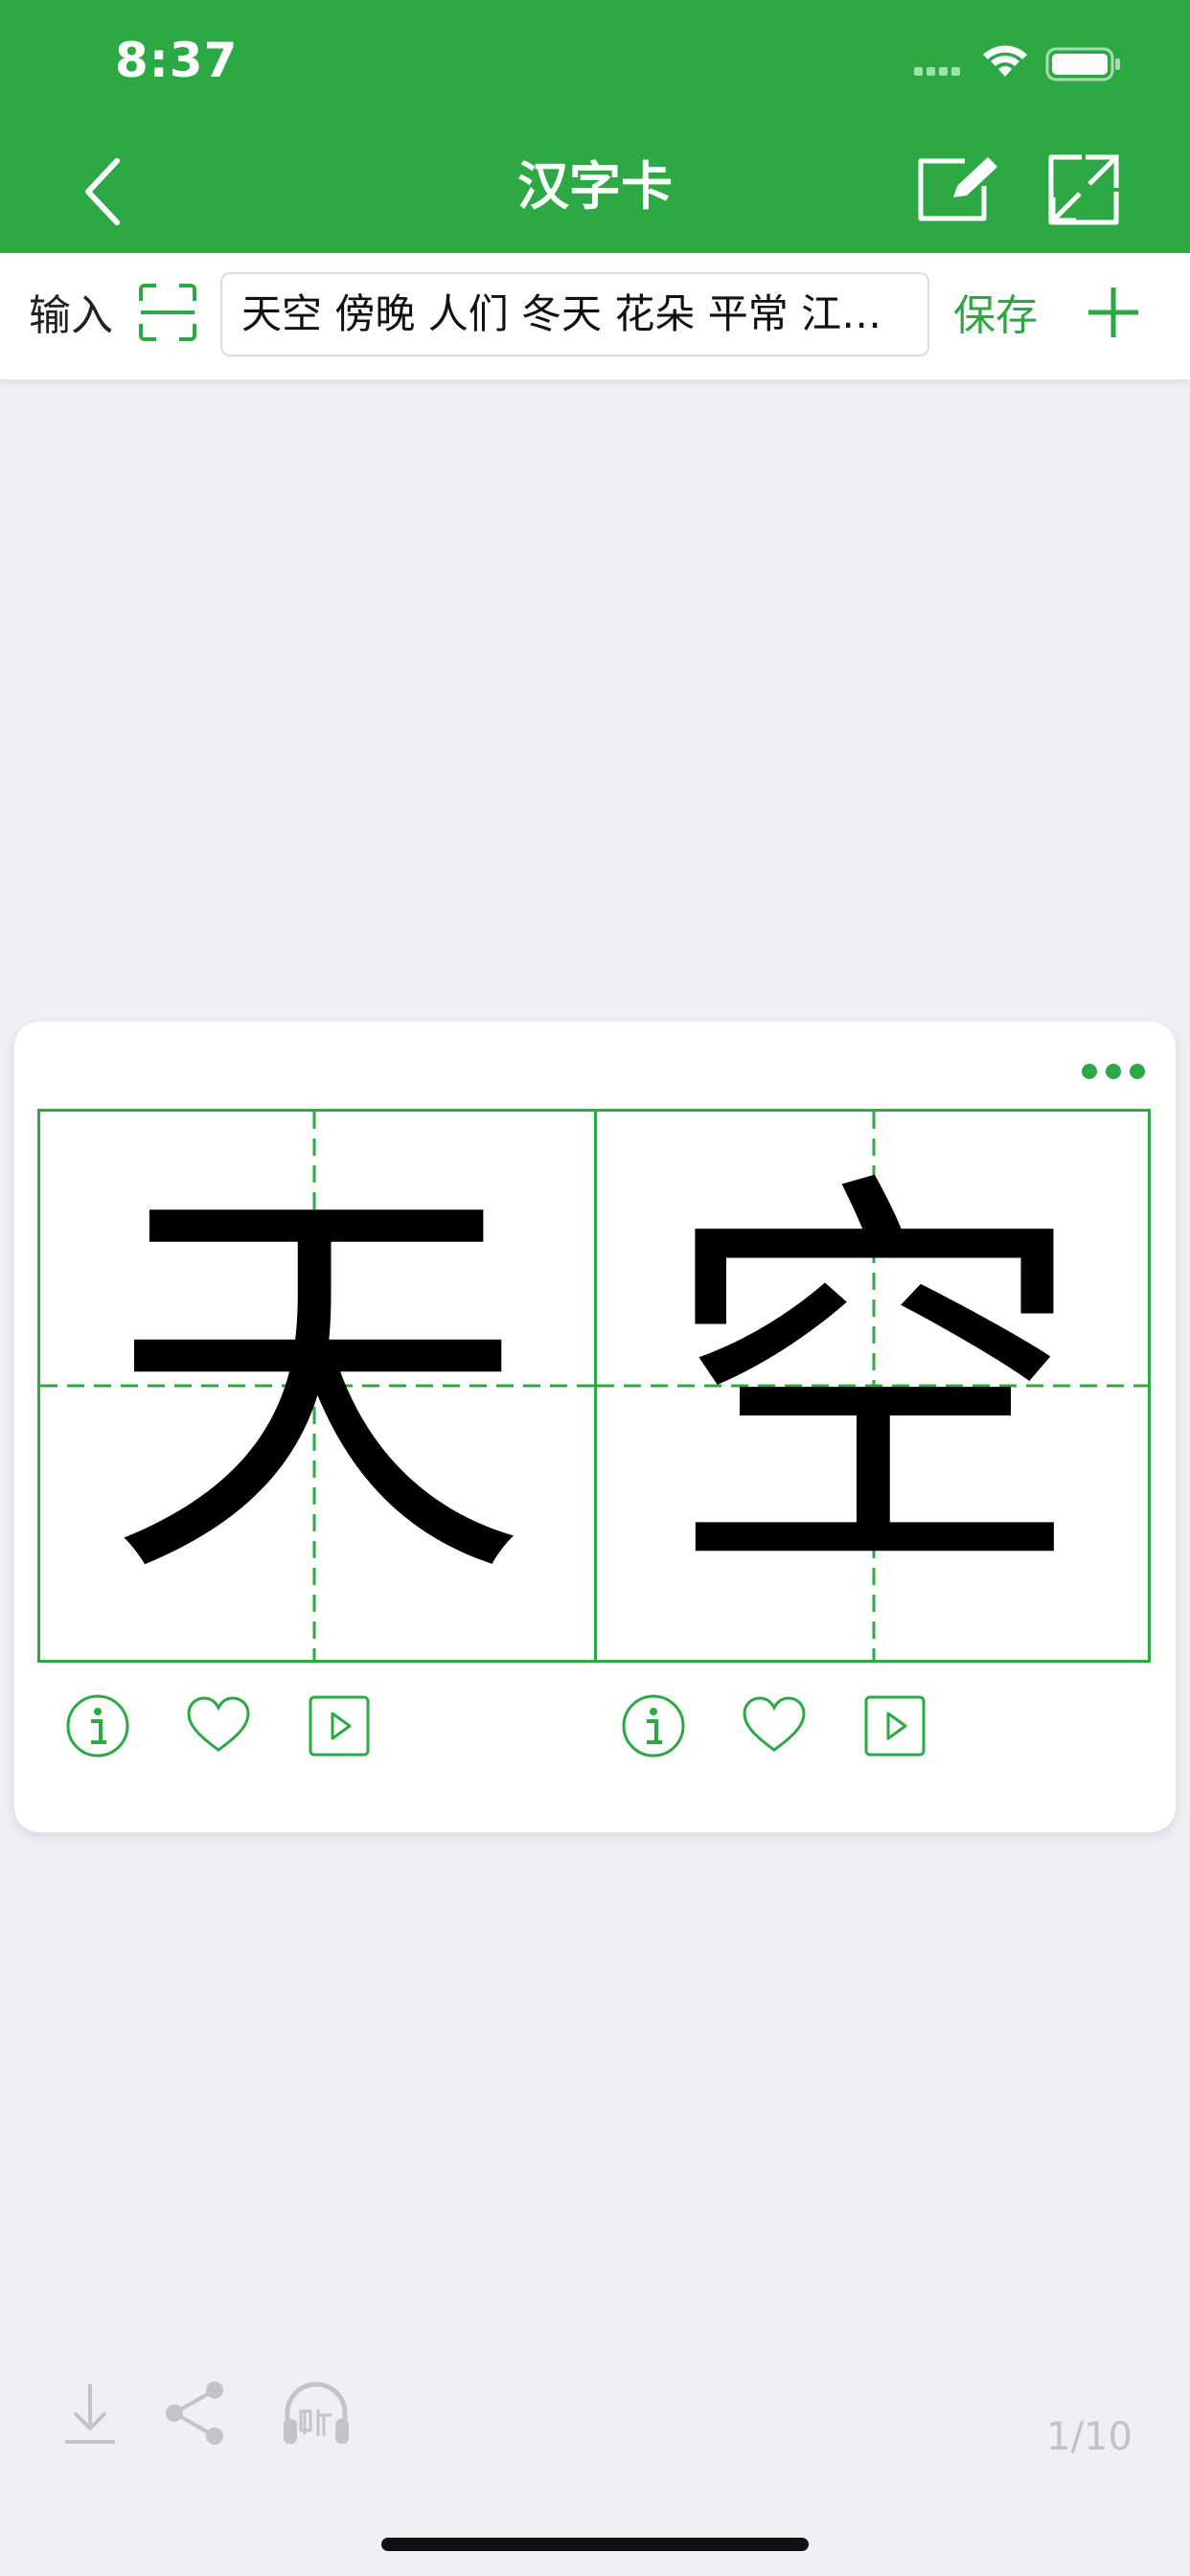  Describe the element at coordinates (1082, 64) in the screenshot. I see `battery-icon` at that location.